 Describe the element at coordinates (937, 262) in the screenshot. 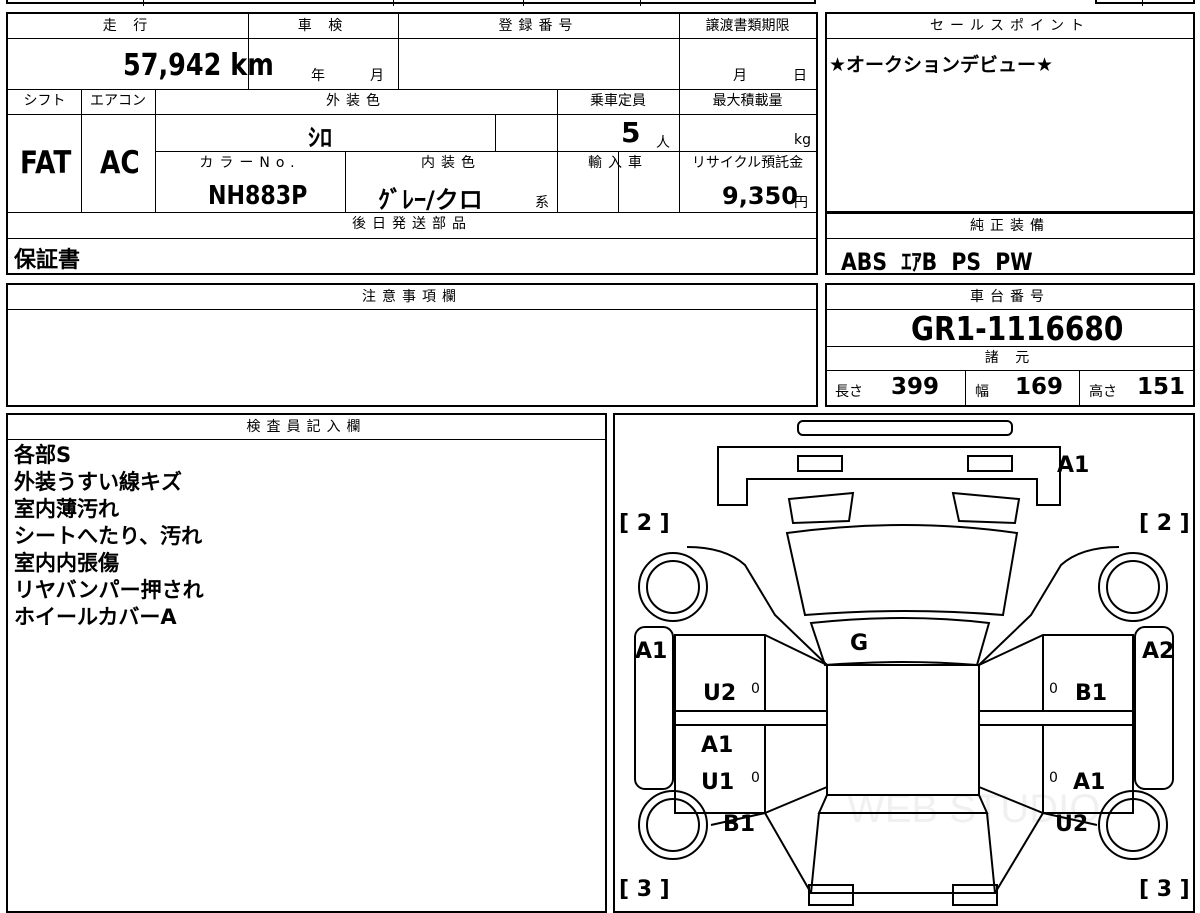

I see `genuine-equipment-value: ABS ｴｱB PS PW` at that location.